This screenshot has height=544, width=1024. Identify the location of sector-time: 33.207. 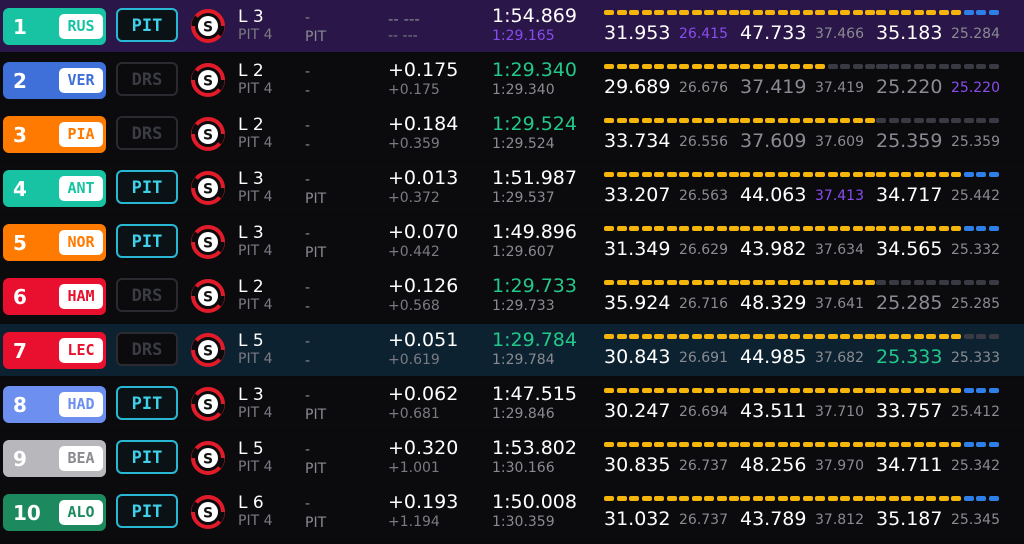
(637, 195).